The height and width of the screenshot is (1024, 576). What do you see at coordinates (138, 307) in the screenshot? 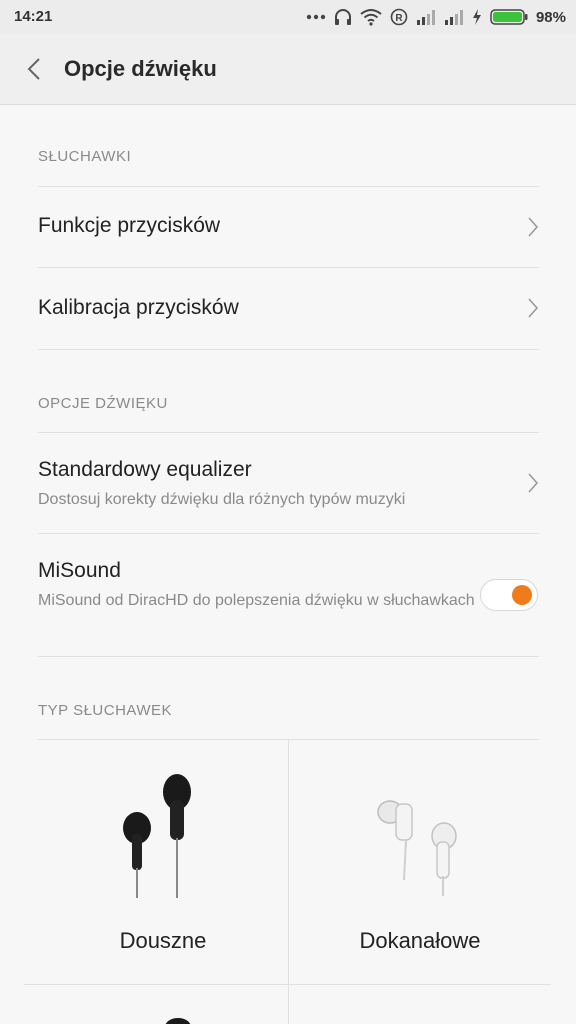
I see `item-title: Kalibracja przycisków` at bounding box center [138, 307].